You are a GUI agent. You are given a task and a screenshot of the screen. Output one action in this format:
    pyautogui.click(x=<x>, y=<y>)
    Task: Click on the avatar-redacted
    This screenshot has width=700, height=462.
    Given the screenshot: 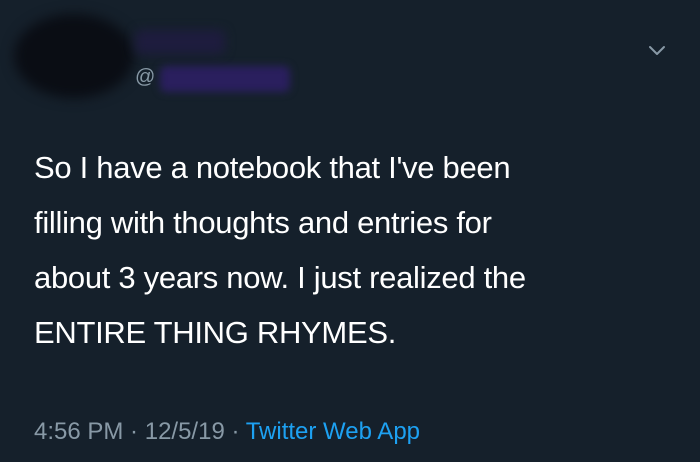 What is the action you would take?
    pyautogui.click(x=74, y=56)
    